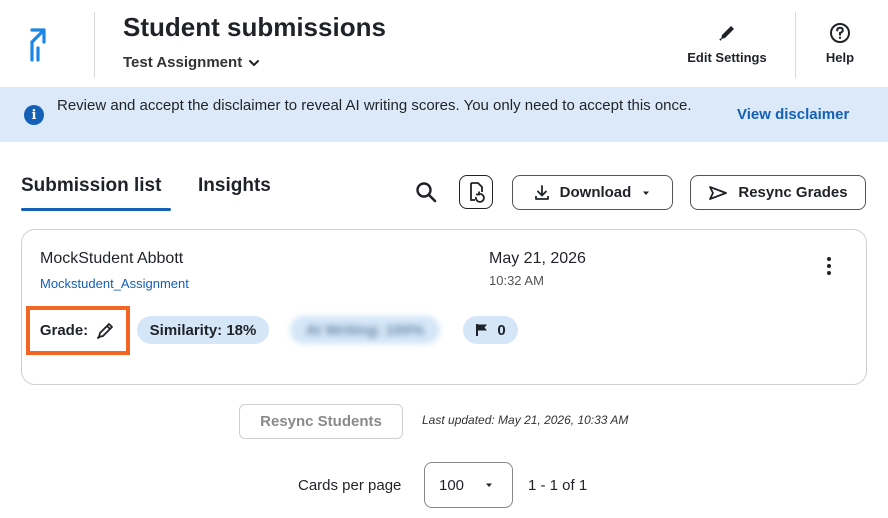  Describe the element at coordinates (840, 57) in the screenshot. I see `help-label: Help` at that location.